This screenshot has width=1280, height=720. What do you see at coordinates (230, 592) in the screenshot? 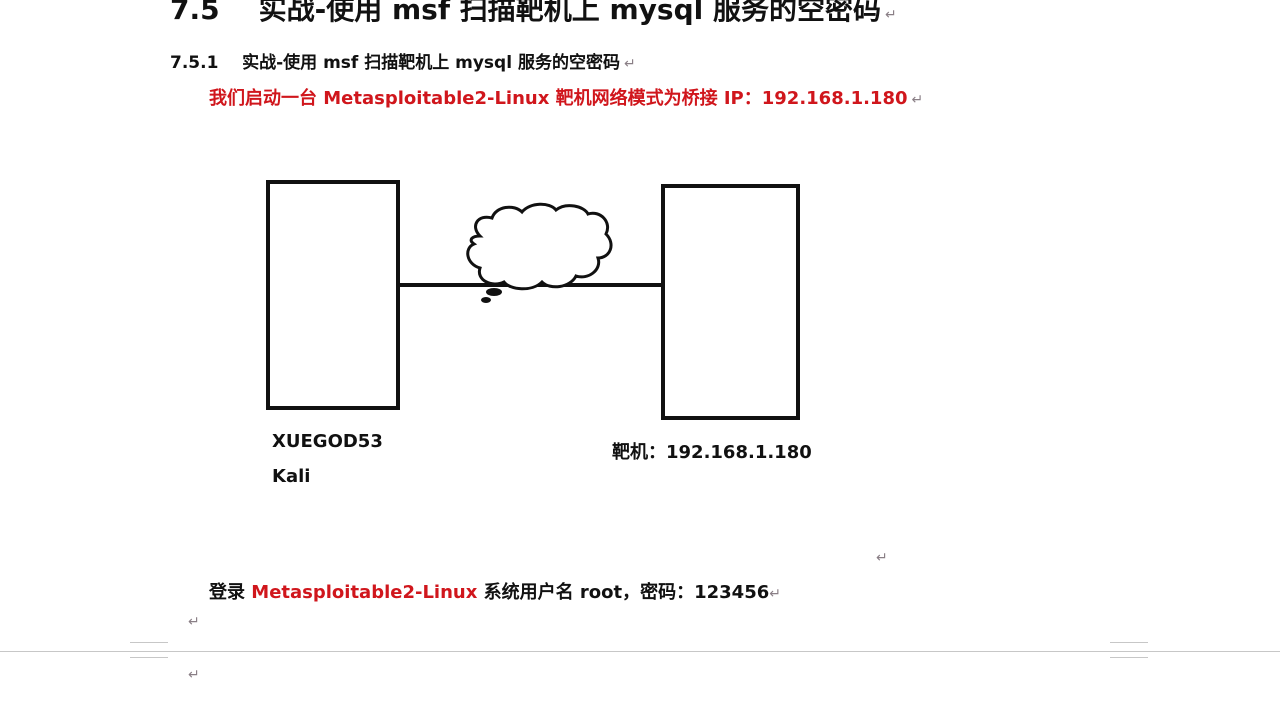
I see `login-prefix: 登录` at bounding box center [230, 592].